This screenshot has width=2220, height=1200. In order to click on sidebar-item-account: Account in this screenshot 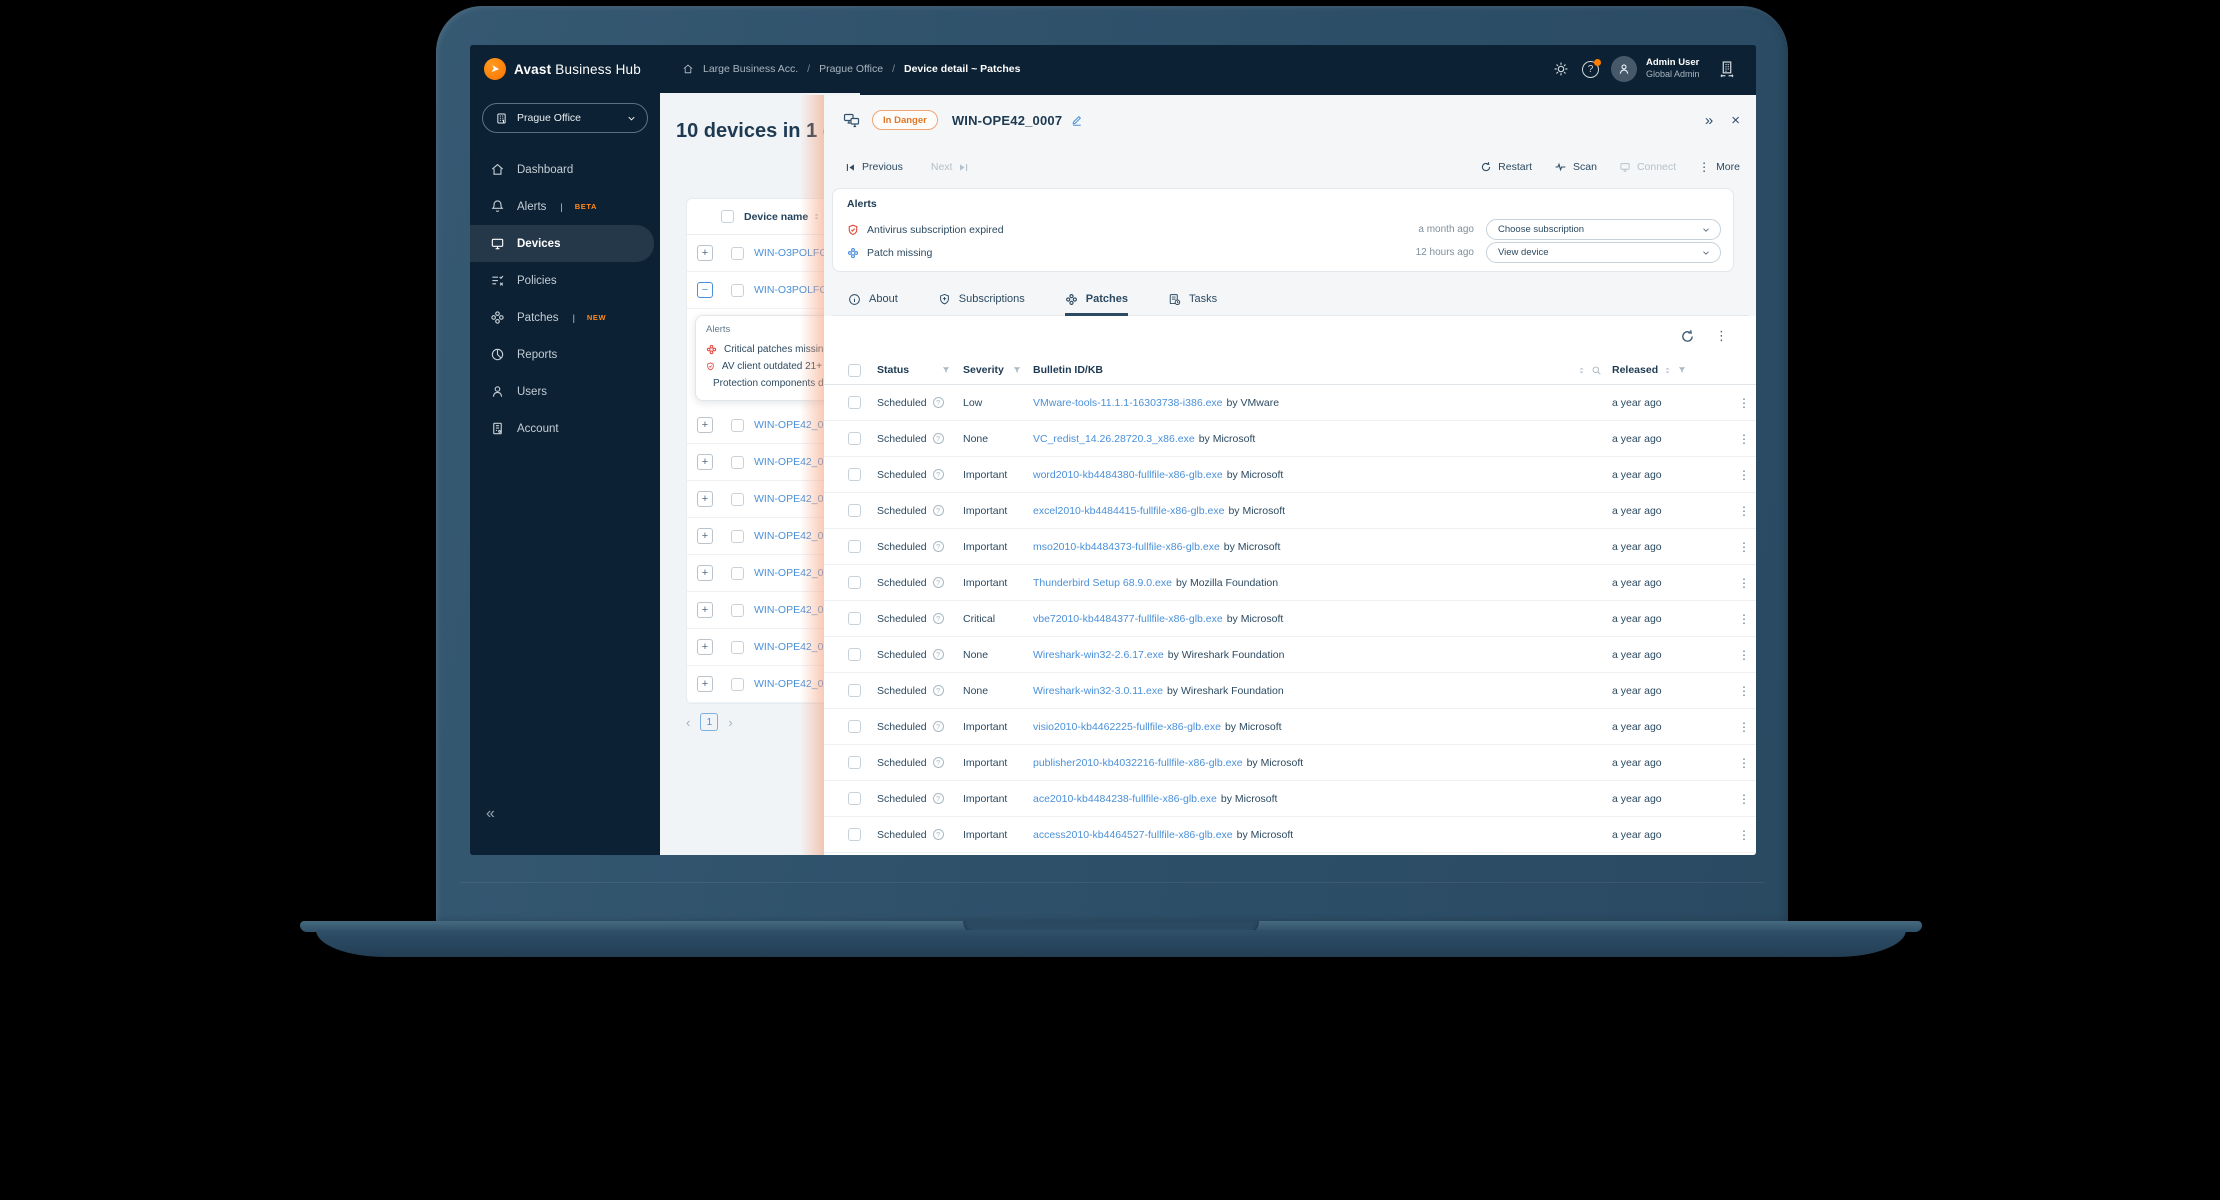, I will do `click(562, 428)`.